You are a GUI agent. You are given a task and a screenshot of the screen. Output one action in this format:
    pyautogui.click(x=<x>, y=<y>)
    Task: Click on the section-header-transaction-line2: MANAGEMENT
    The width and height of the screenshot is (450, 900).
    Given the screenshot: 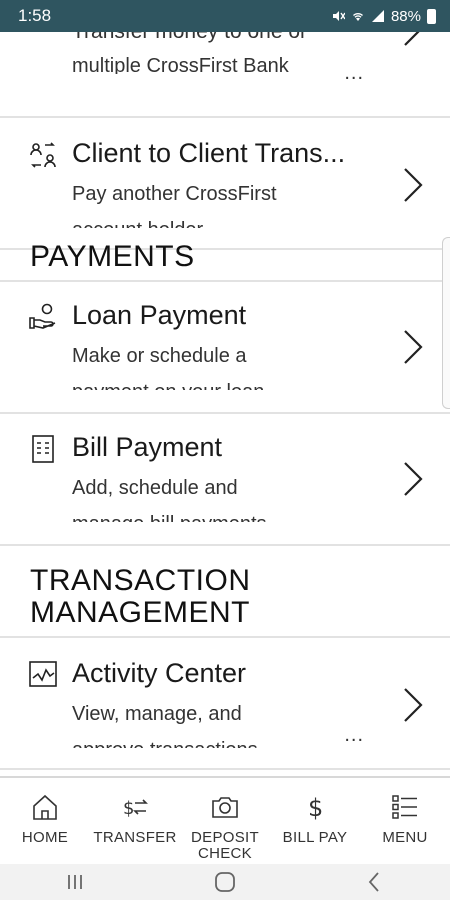 What is the action you would take?
    pyautogui.click(x=140, y=612)
    